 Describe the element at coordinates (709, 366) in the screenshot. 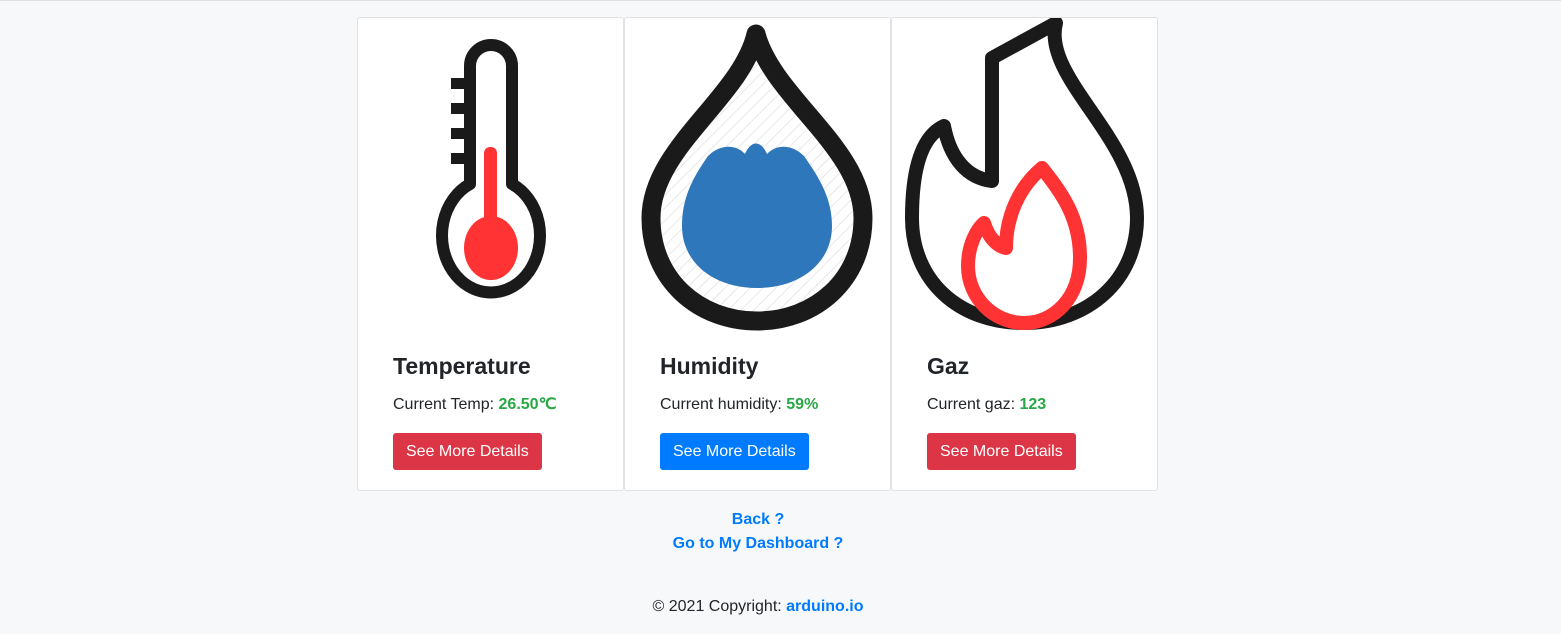

I see `card-title: Humidity` at that location.